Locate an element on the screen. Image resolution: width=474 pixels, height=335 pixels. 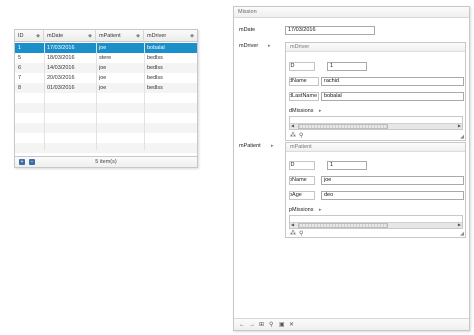
arrow-left-icon: ← is located at coordinates (242, 325).